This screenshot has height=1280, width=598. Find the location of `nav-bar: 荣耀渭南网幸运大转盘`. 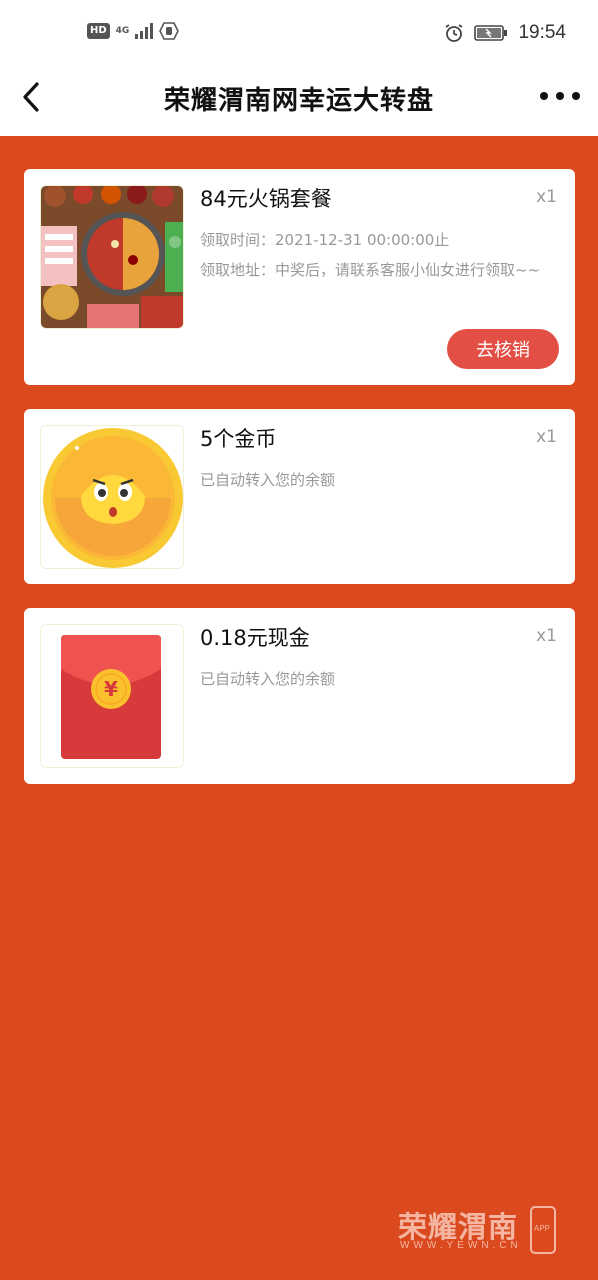

nav-bar: 荣耀渭南网幸运大转盘 is located at coordinates (299, 101).